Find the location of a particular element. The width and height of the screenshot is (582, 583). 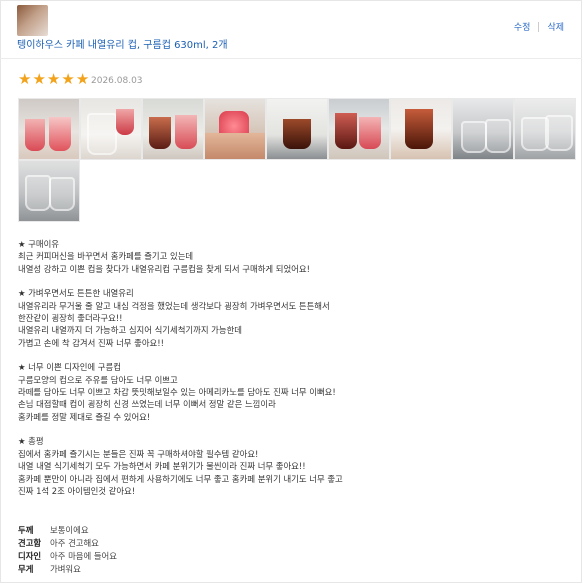

spec-label: 디자인 is located at coordinates (30, 556).